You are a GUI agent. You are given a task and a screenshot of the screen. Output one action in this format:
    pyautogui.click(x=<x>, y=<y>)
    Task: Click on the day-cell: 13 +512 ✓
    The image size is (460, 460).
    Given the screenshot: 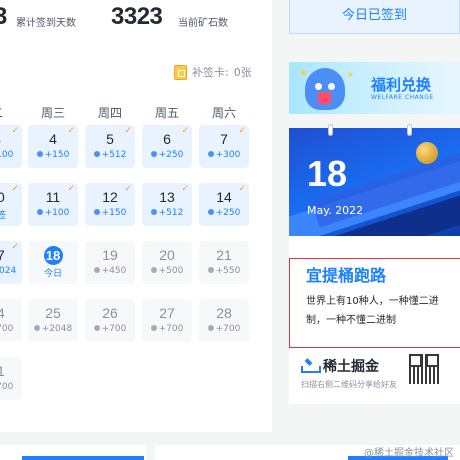 What is the action you would take?
    pyautogui.click(x=167, y=204)
    